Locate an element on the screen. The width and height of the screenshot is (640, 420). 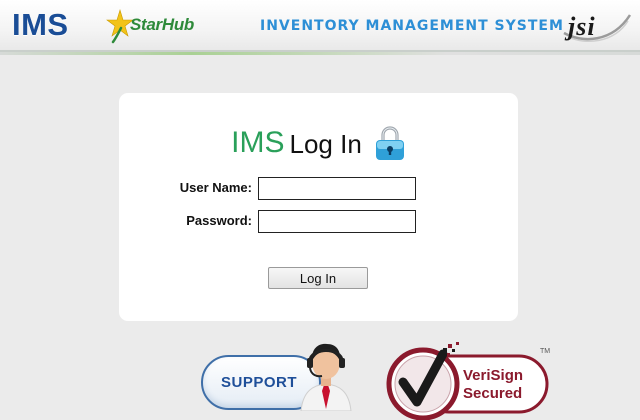
system-title: INVENTORY MANAGEMENT SYSTEM is located at coordinates (412, 26).